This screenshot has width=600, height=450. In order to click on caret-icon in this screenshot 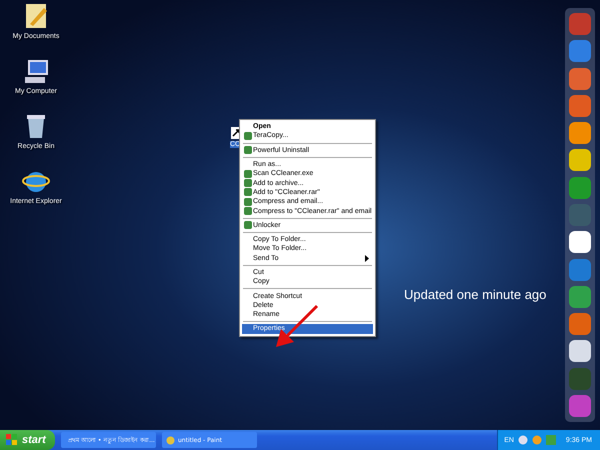, I will do `click(367, 258)`.